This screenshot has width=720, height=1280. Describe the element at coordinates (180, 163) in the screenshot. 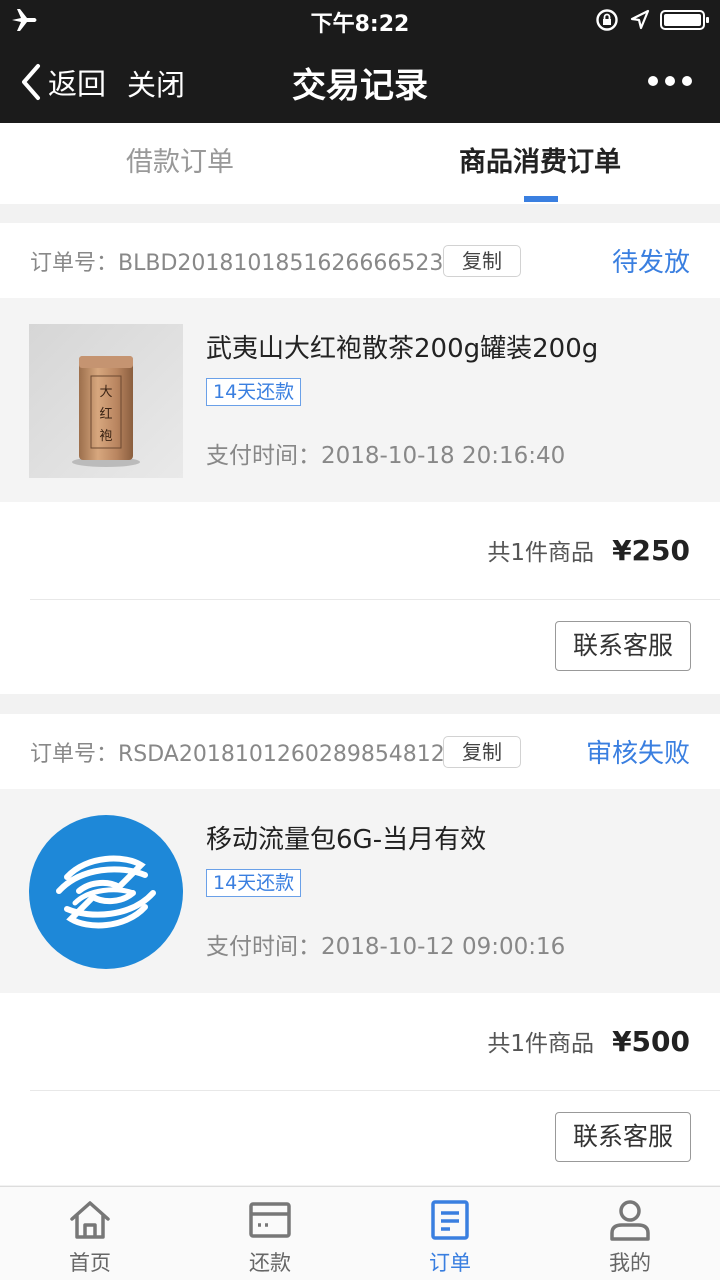

I see `tab-loan-orders: 借款订单` at that location.